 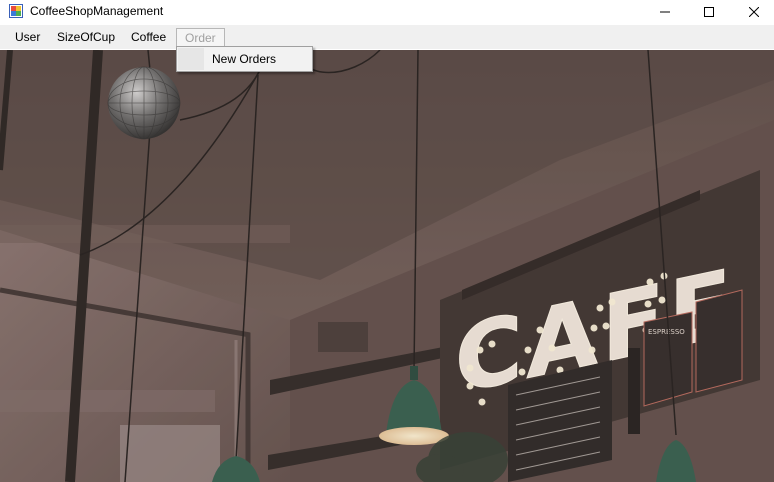 I want to click on title-bar: CoffeeShopManagement, so click(x=387, y=12).